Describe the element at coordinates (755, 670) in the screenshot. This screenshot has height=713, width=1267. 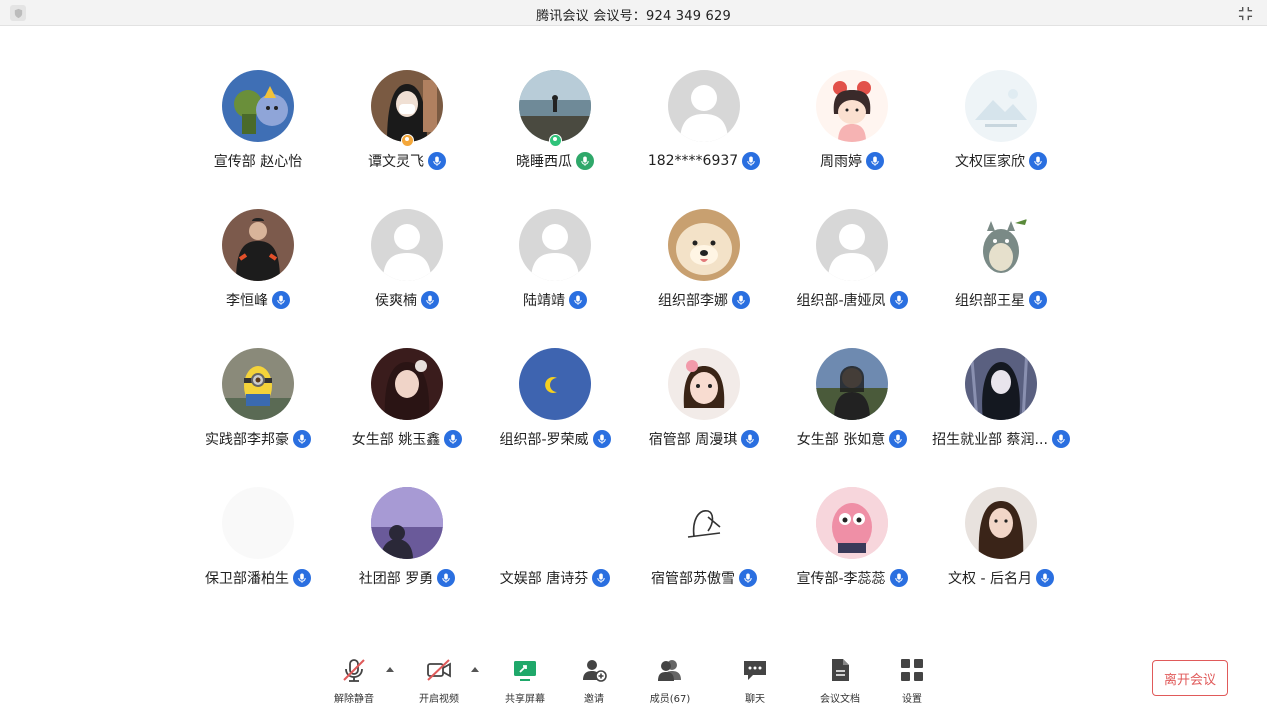
I see `chat-icon` at that location.